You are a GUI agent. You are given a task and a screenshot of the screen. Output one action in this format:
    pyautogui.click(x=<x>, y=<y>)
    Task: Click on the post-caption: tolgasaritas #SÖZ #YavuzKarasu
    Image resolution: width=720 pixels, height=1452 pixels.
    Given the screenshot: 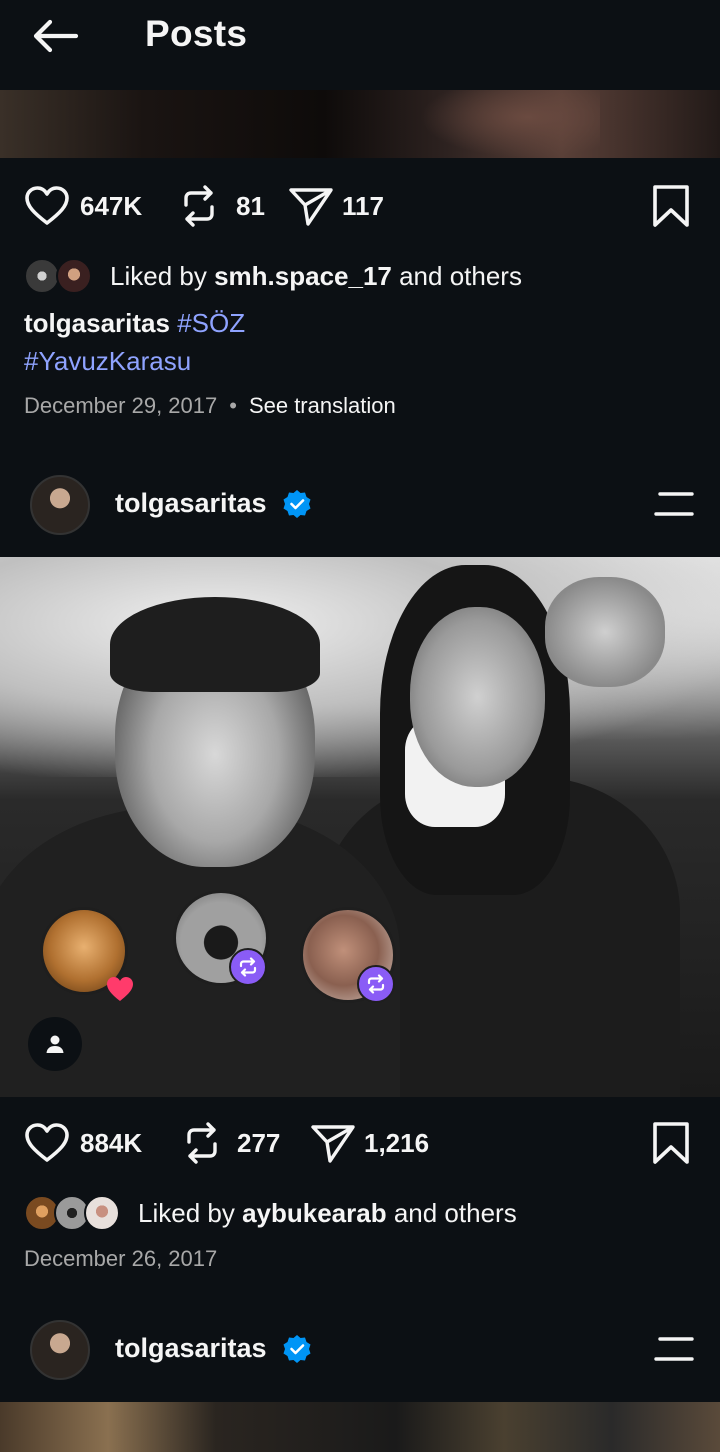 What is the action you would take?
    pyautogui.click(x=134, y=342)
    